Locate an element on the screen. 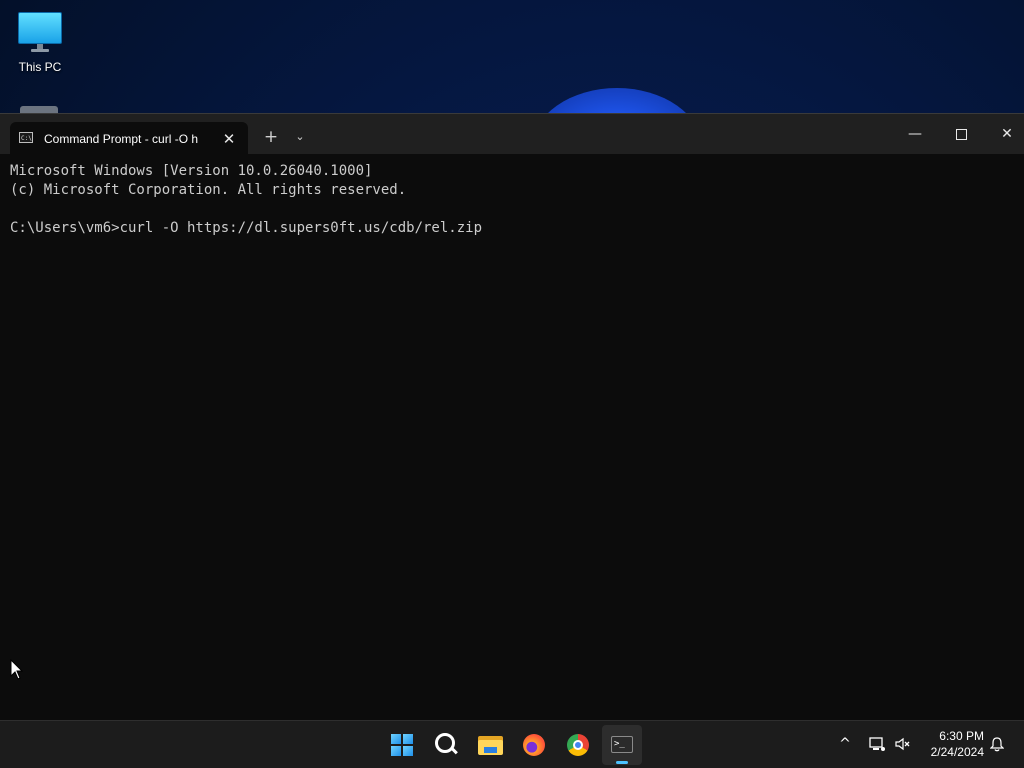  firefox-button is located at coordinates (534, 745).